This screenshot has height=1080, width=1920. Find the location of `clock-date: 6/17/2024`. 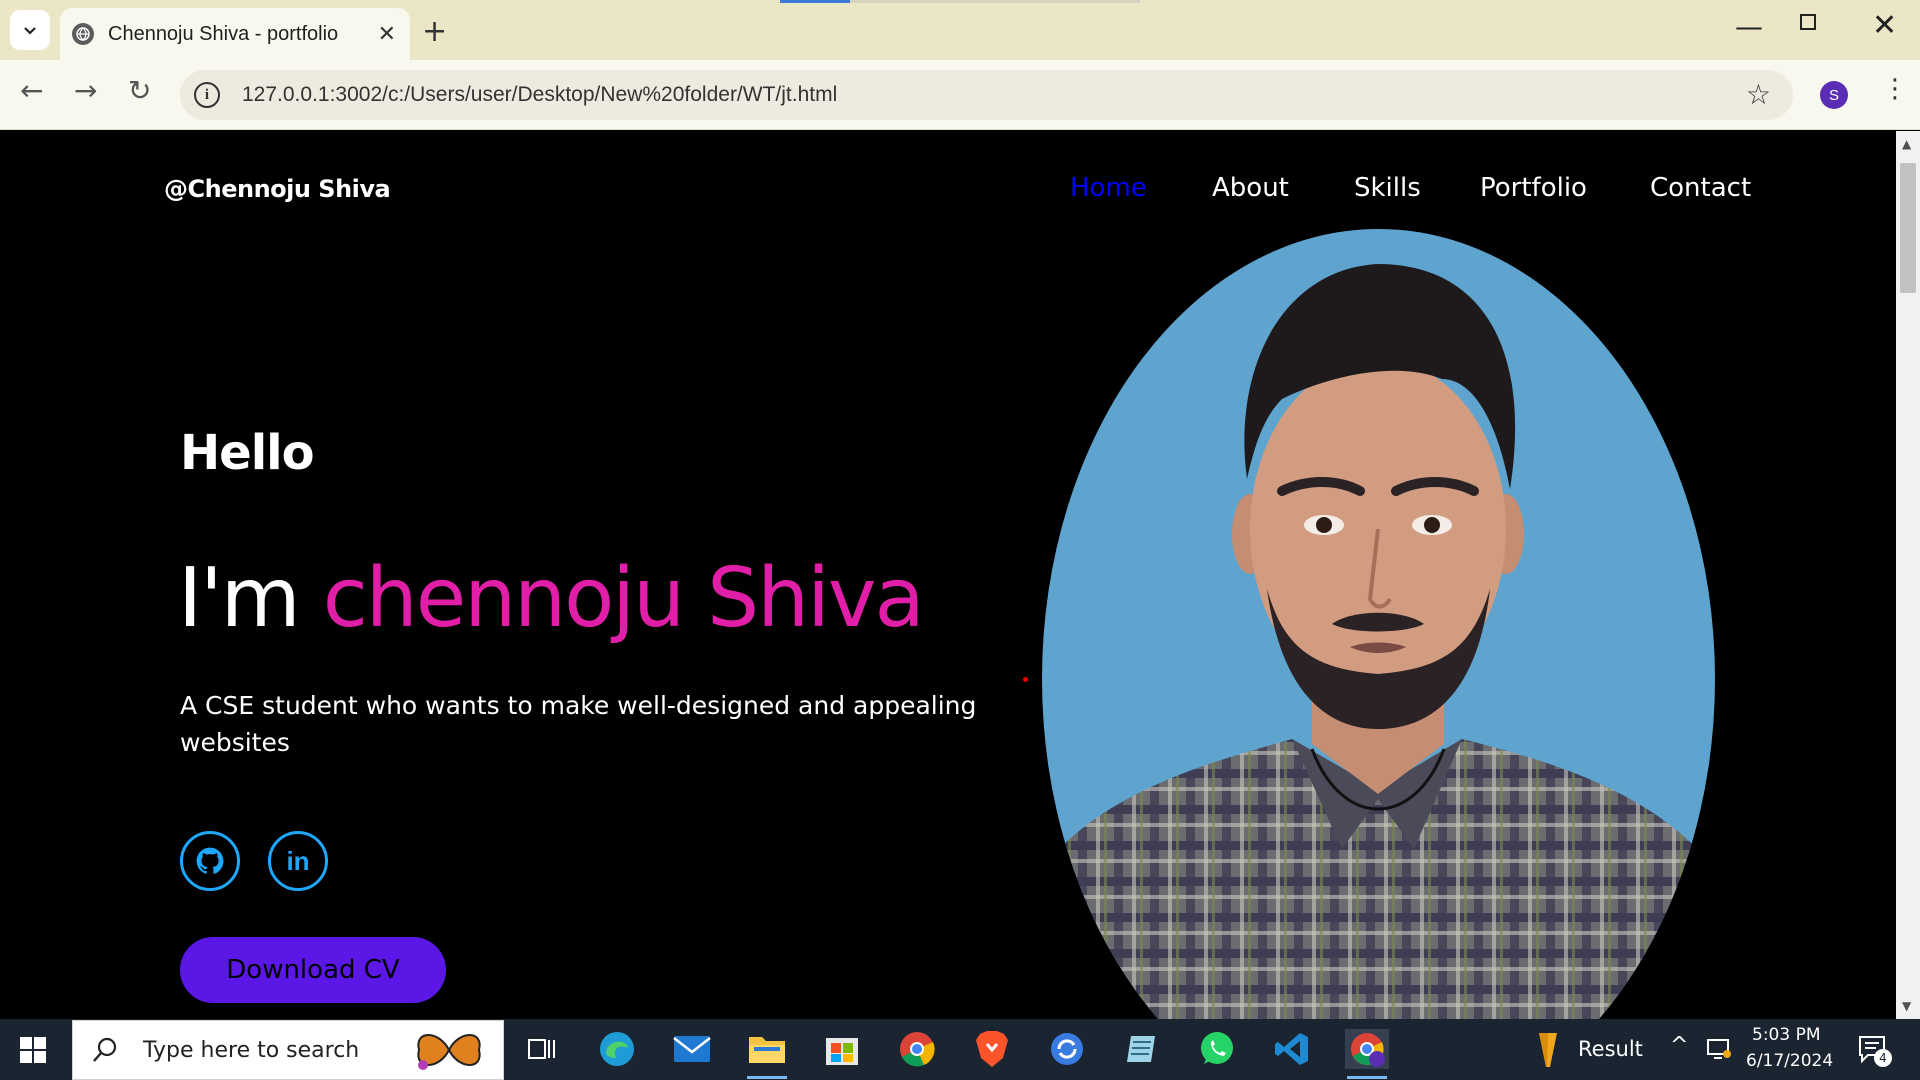

clock-date: 6/17/2024 is located at coordinates (1789, 1061).